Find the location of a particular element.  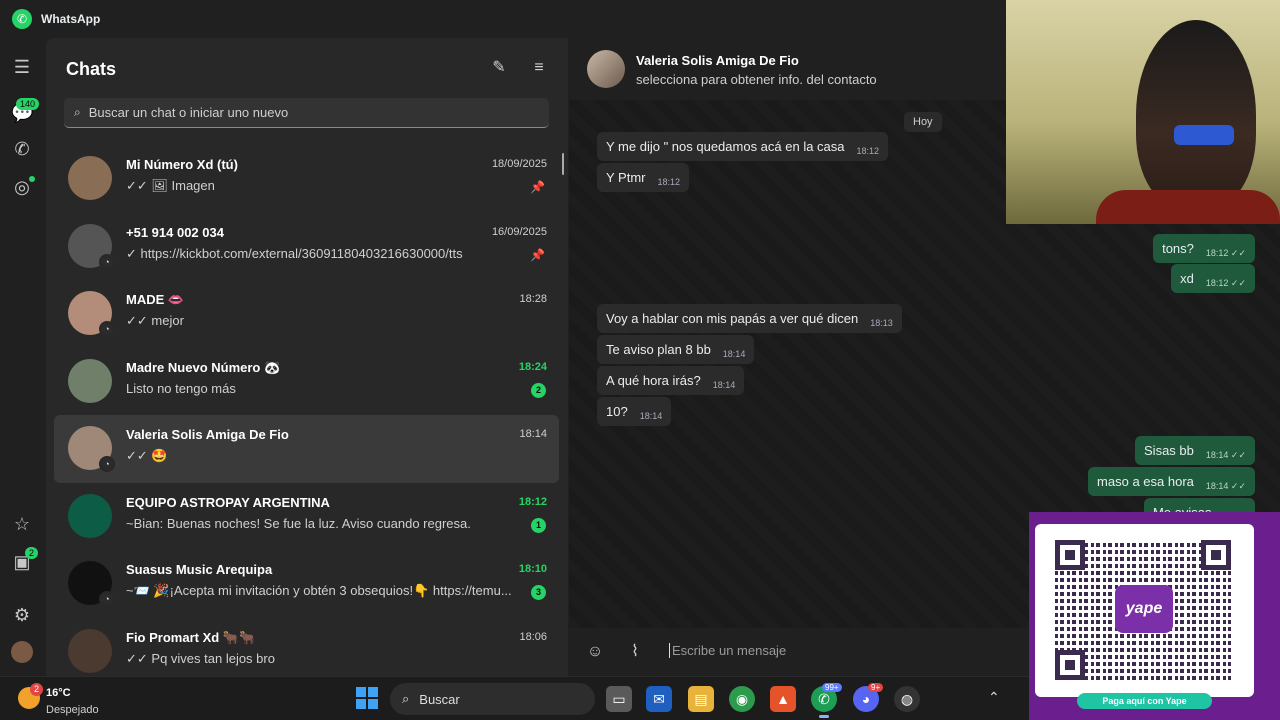

chat-time: 18:14 is located at coordinates (533, 434).